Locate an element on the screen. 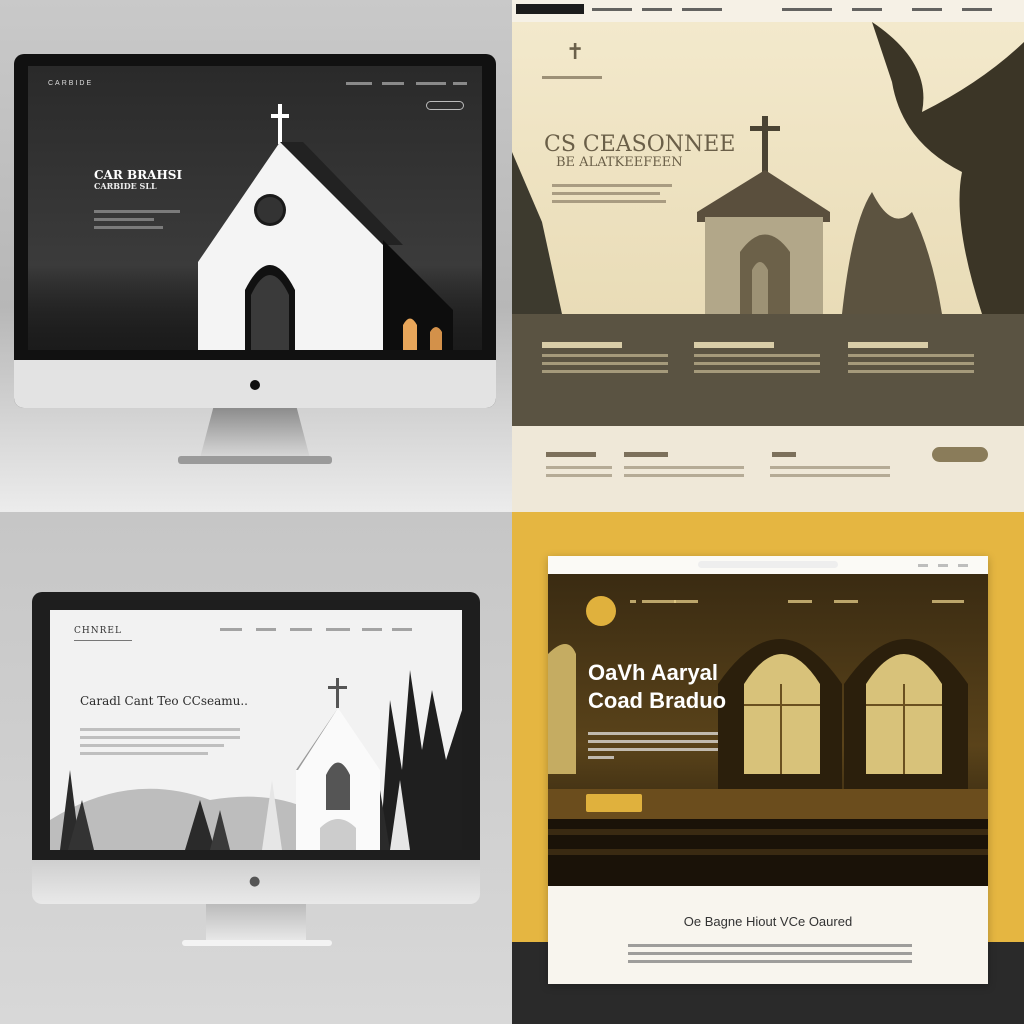 The height and width of the screenshot is (1024, 1024). hero-title: OaVh Aaryal is located at coordinates (653, 672).